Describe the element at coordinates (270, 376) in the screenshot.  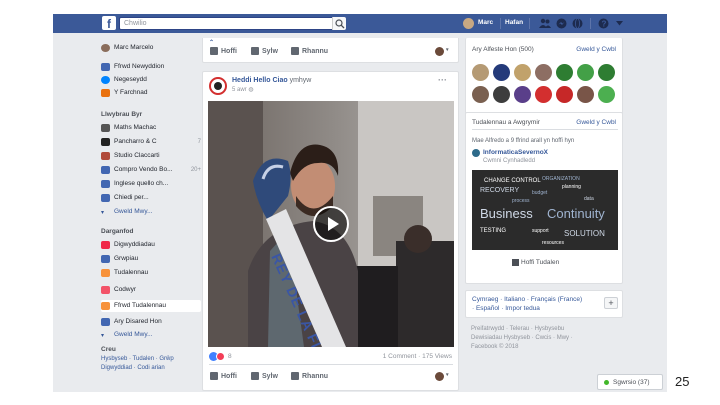
I see `comment-label: Sylw` at that location.